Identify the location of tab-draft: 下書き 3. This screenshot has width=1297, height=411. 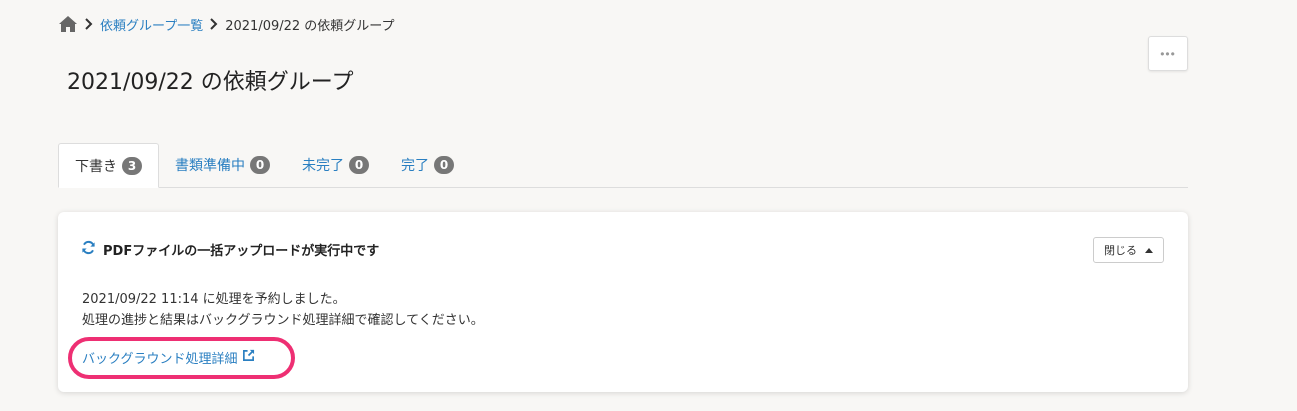
(108, 165).